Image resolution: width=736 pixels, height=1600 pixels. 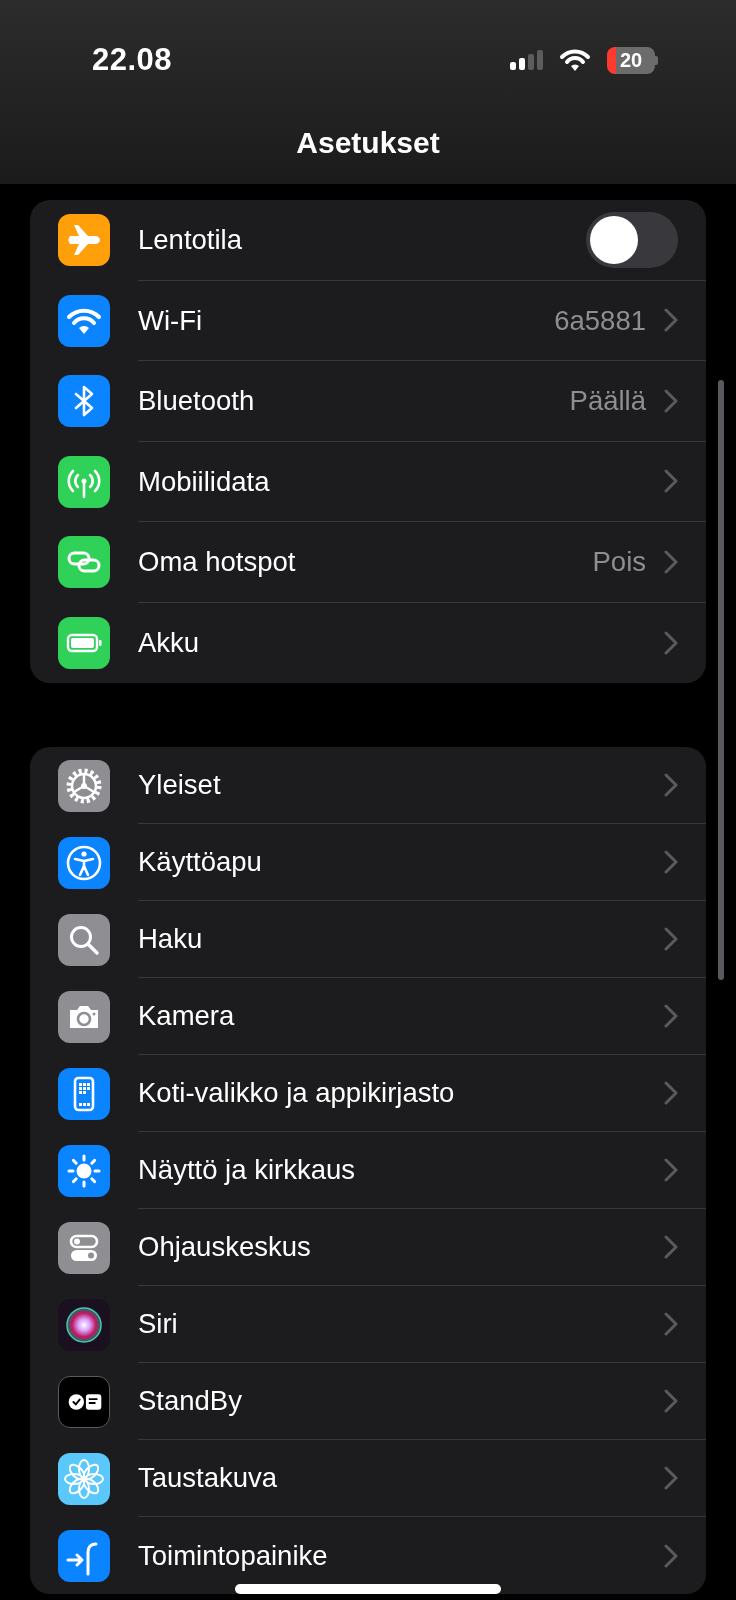 What do you see at coordinates (247, 1170) in the screenshot?
I see `row-label: Näyttö ja kirkkaus` at bounding box center [247, 1170].